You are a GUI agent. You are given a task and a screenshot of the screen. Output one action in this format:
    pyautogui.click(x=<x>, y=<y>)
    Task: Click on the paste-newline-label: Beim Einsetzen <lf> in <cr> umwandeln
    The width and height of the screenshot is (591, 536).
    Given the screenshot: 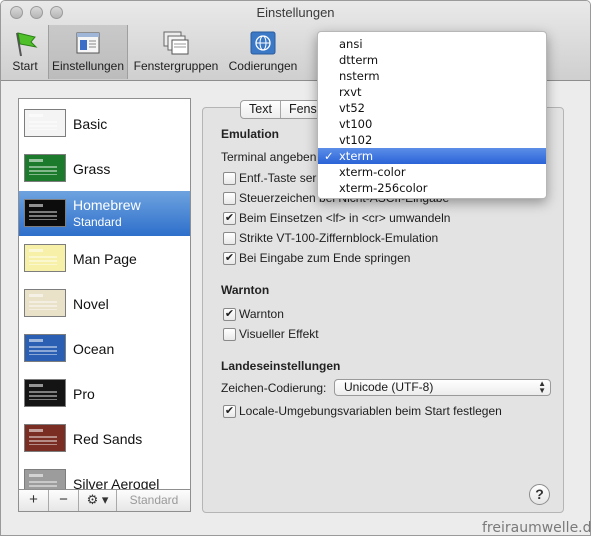 What is the action you would take?
    pyautogui.click(x=345, y=218)
    